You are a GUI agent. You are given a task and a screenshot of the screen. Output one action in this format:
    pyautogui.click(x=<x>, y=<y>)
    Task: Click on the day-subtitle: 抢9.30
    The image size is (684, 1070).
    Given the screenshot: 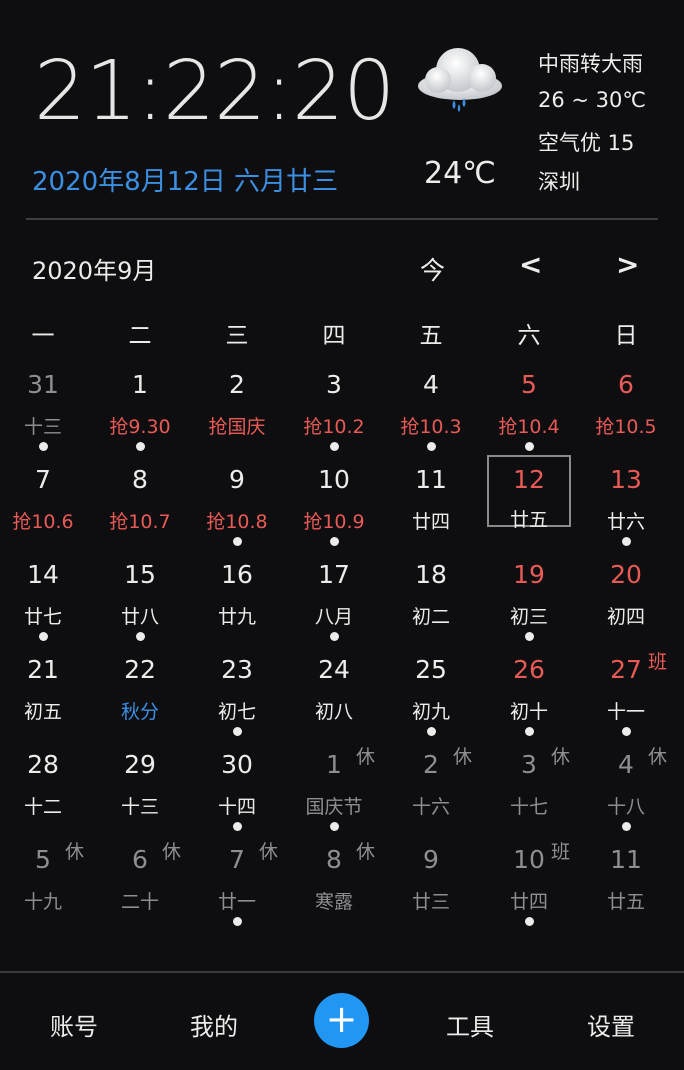 What is the action you would take?
    pyautogui.click(x=140, y=427)
    